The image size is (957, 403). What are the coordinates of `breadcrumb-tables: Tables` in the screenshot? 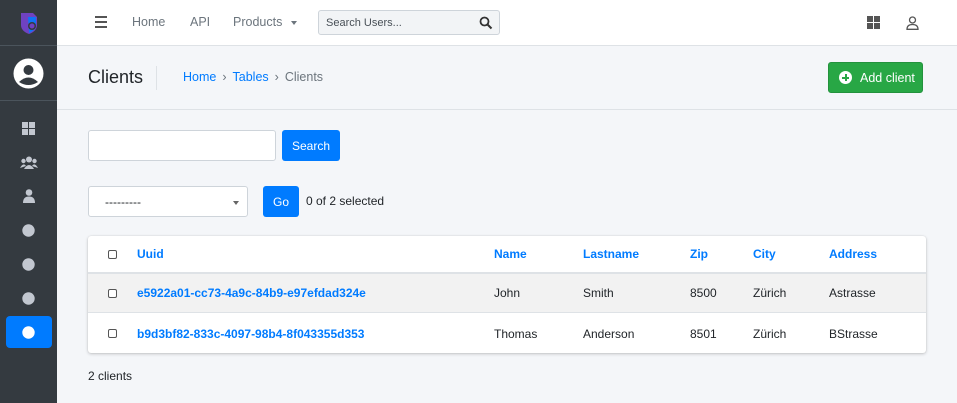 It's located at (251, 77).